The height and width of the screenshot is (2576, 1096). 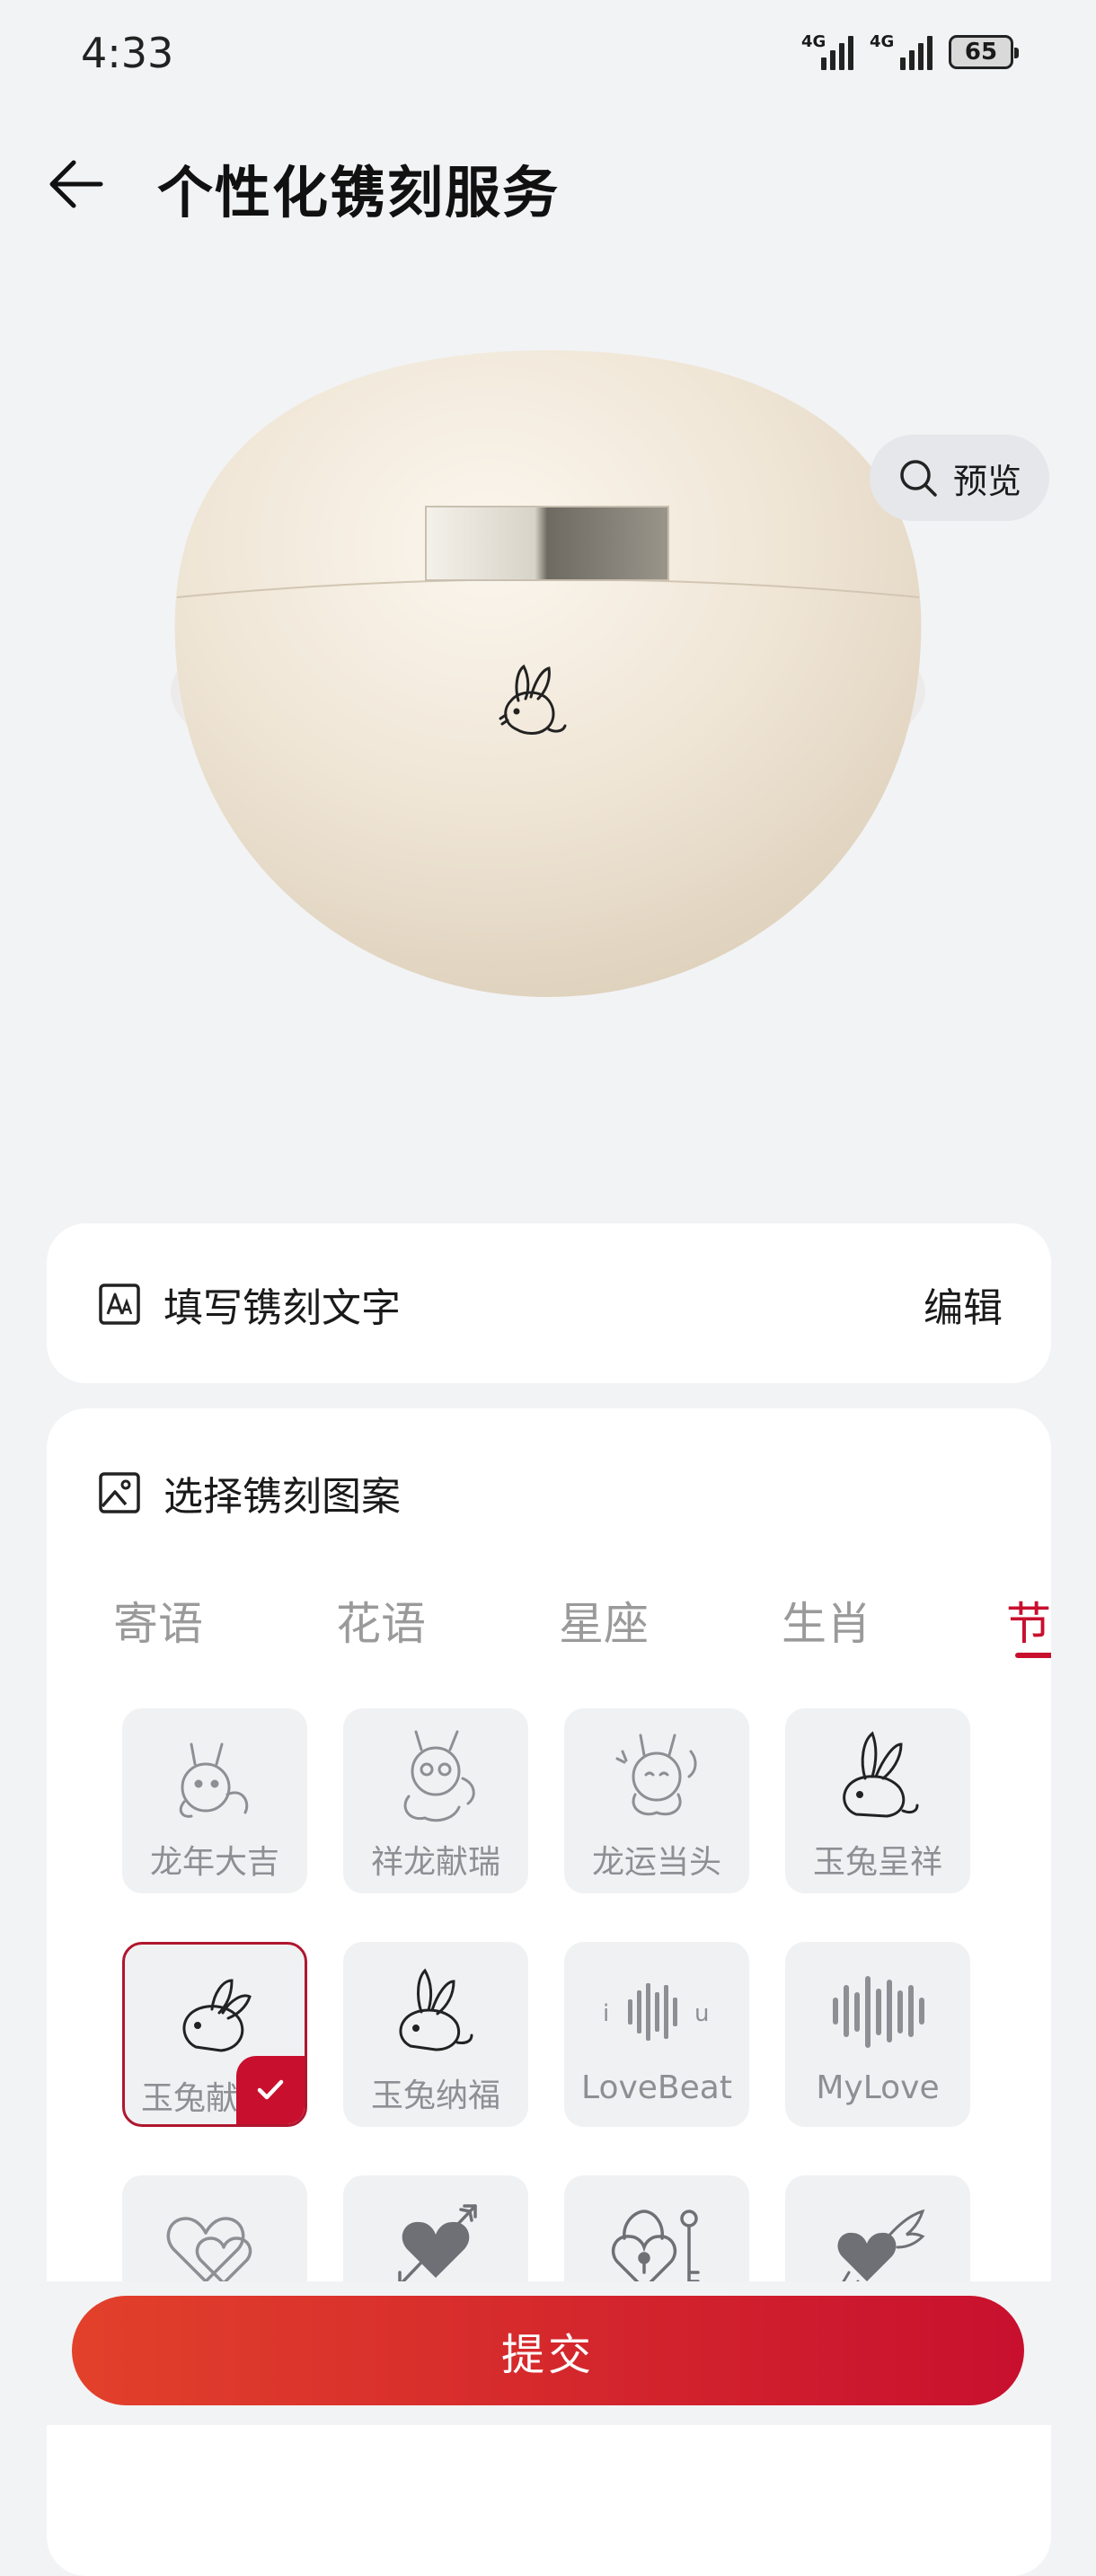 I want to click on pattern-item-longyun-dangtou: 龙运当头, so click(x=656, y=1800).